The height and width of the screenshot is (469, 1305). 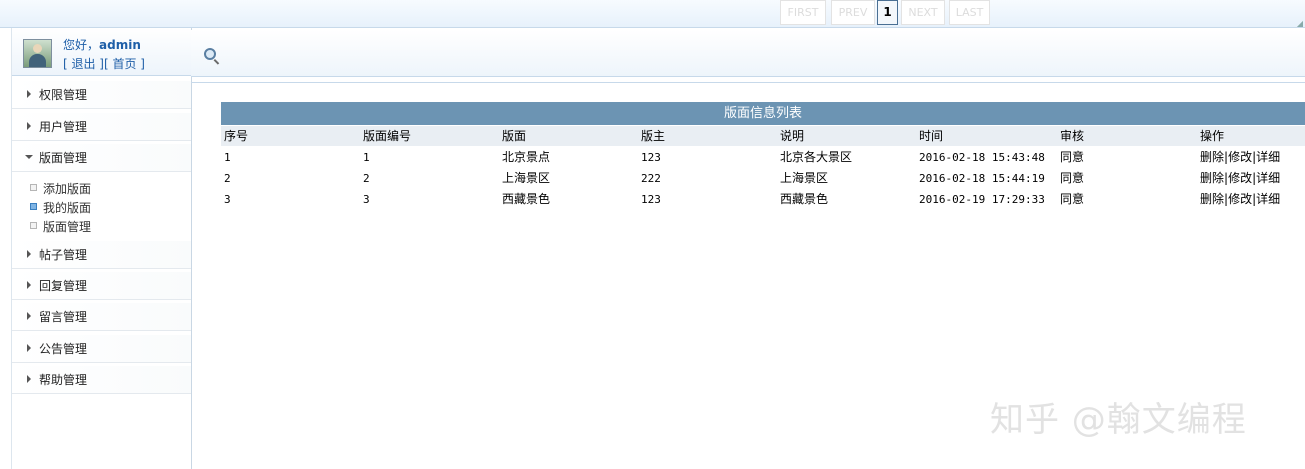 I want to click on submenu-label: 添加版面, so click(x=67, y=189).